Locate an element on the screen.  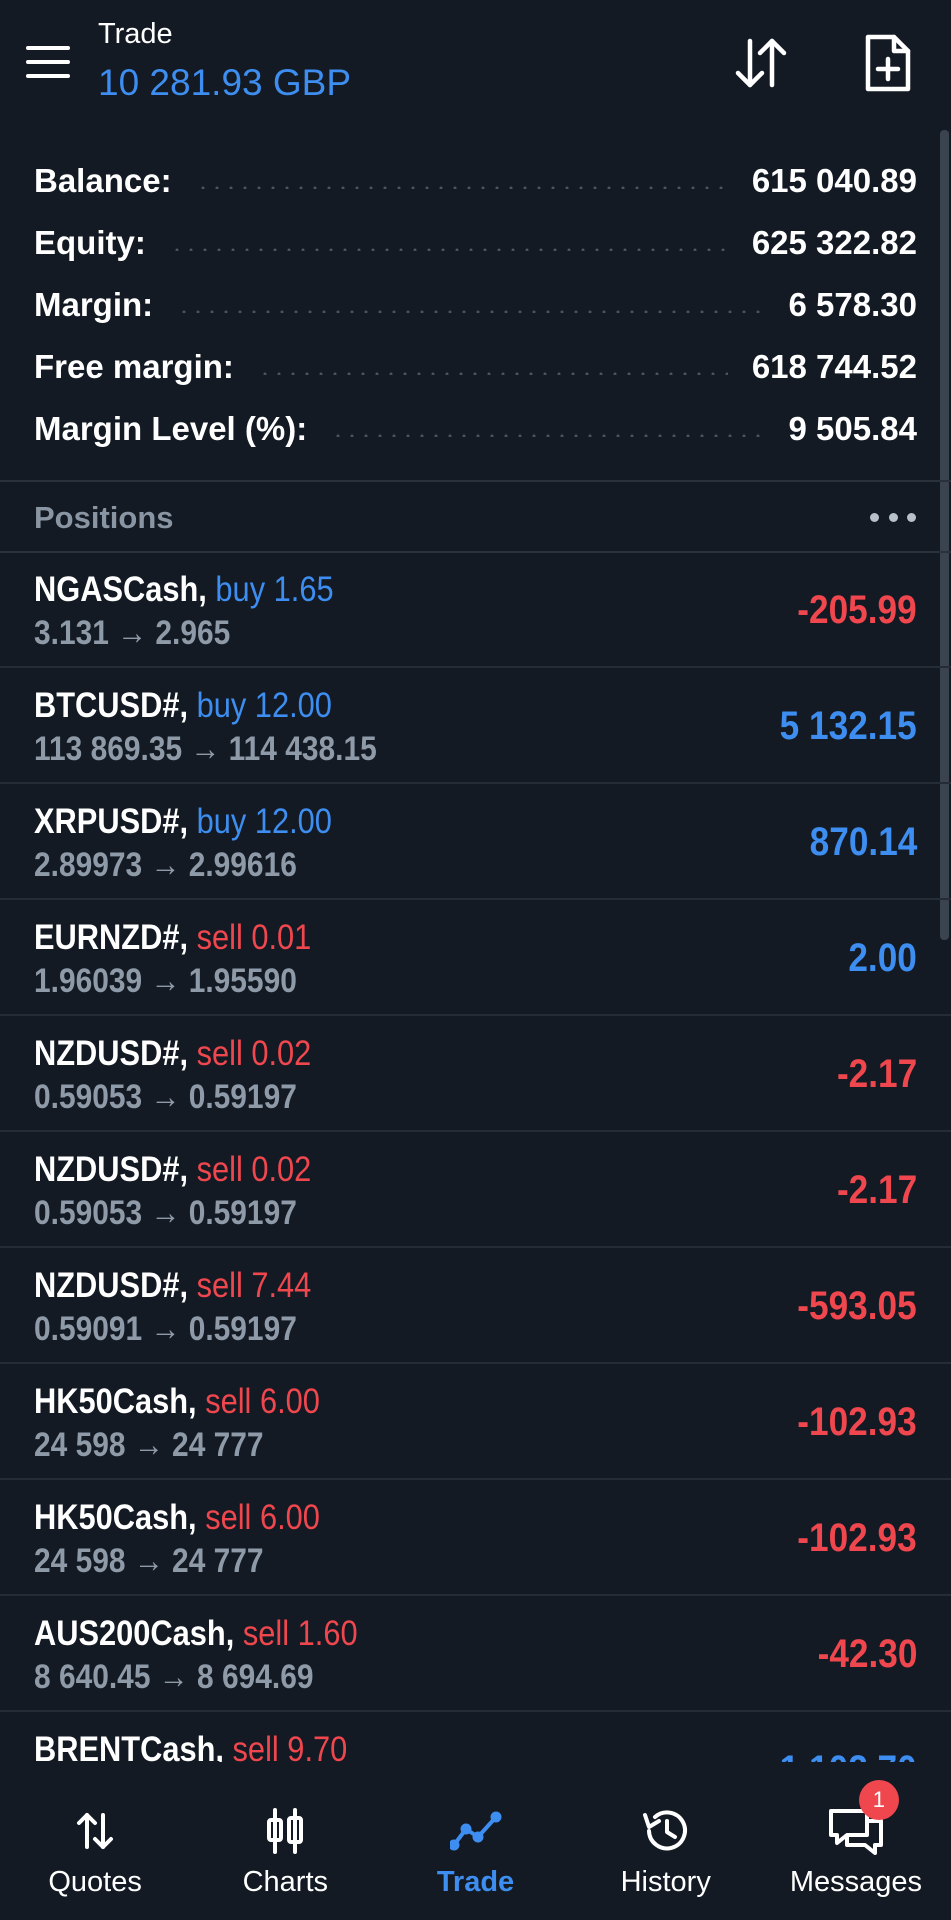
position-profit: -205.99 is located at coordinates (857, 610).